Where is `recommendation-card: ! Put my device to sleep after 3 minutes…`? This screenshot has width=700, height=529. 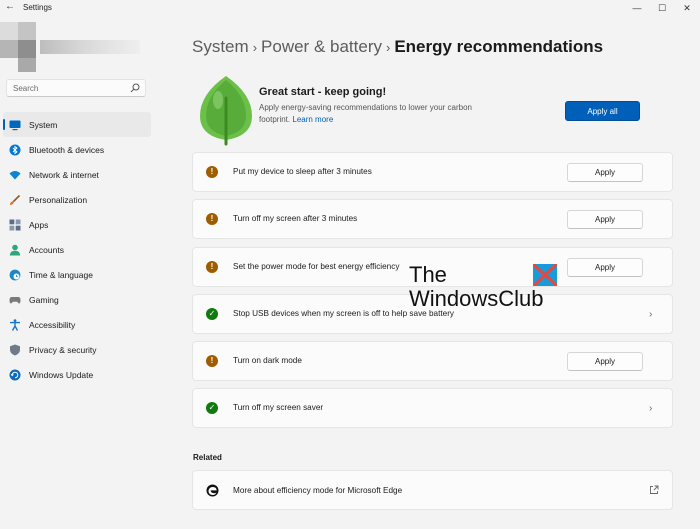 recommendation-card: ! Put my device to sleep after 3 minutes… is located at coordinates (432, 172).